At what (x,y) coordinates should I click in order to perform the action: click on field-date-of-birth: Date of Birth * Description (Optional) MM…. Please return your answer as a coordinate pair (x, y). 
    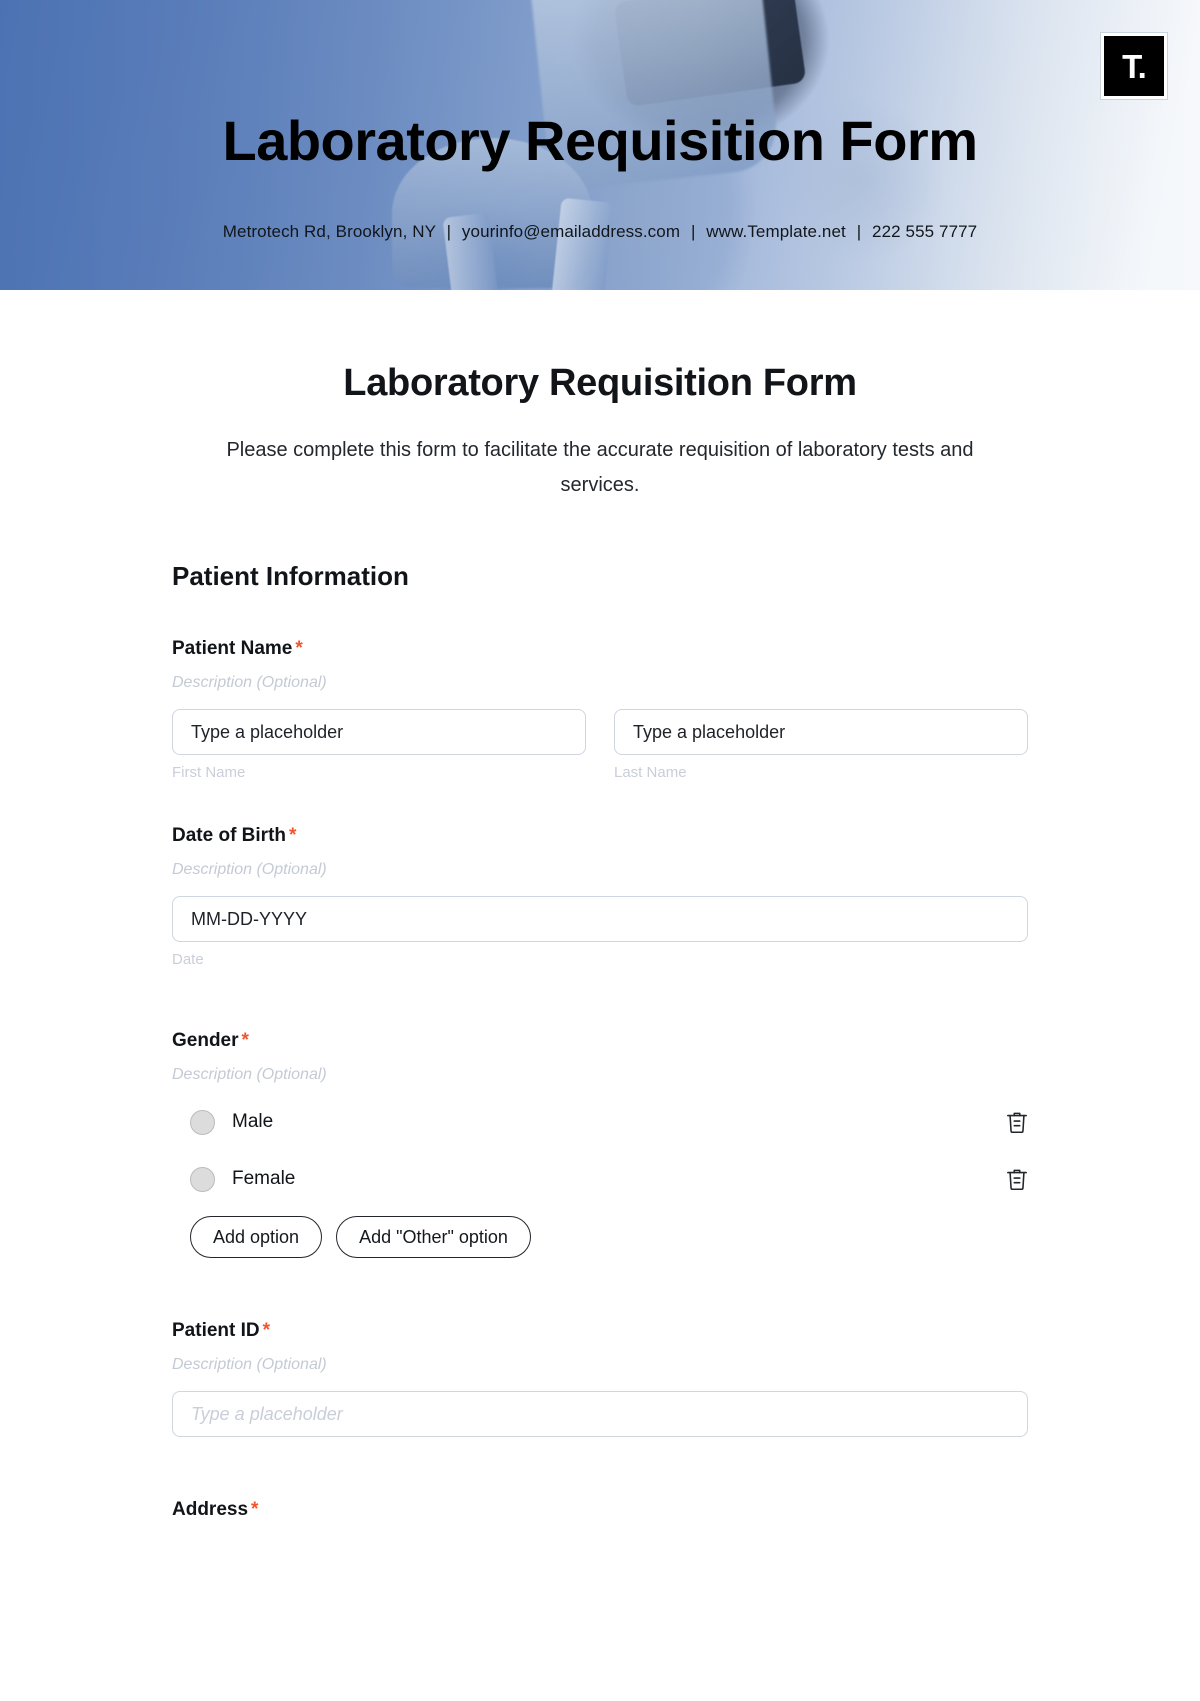
    Looking at the image, I should click on (600, 896).